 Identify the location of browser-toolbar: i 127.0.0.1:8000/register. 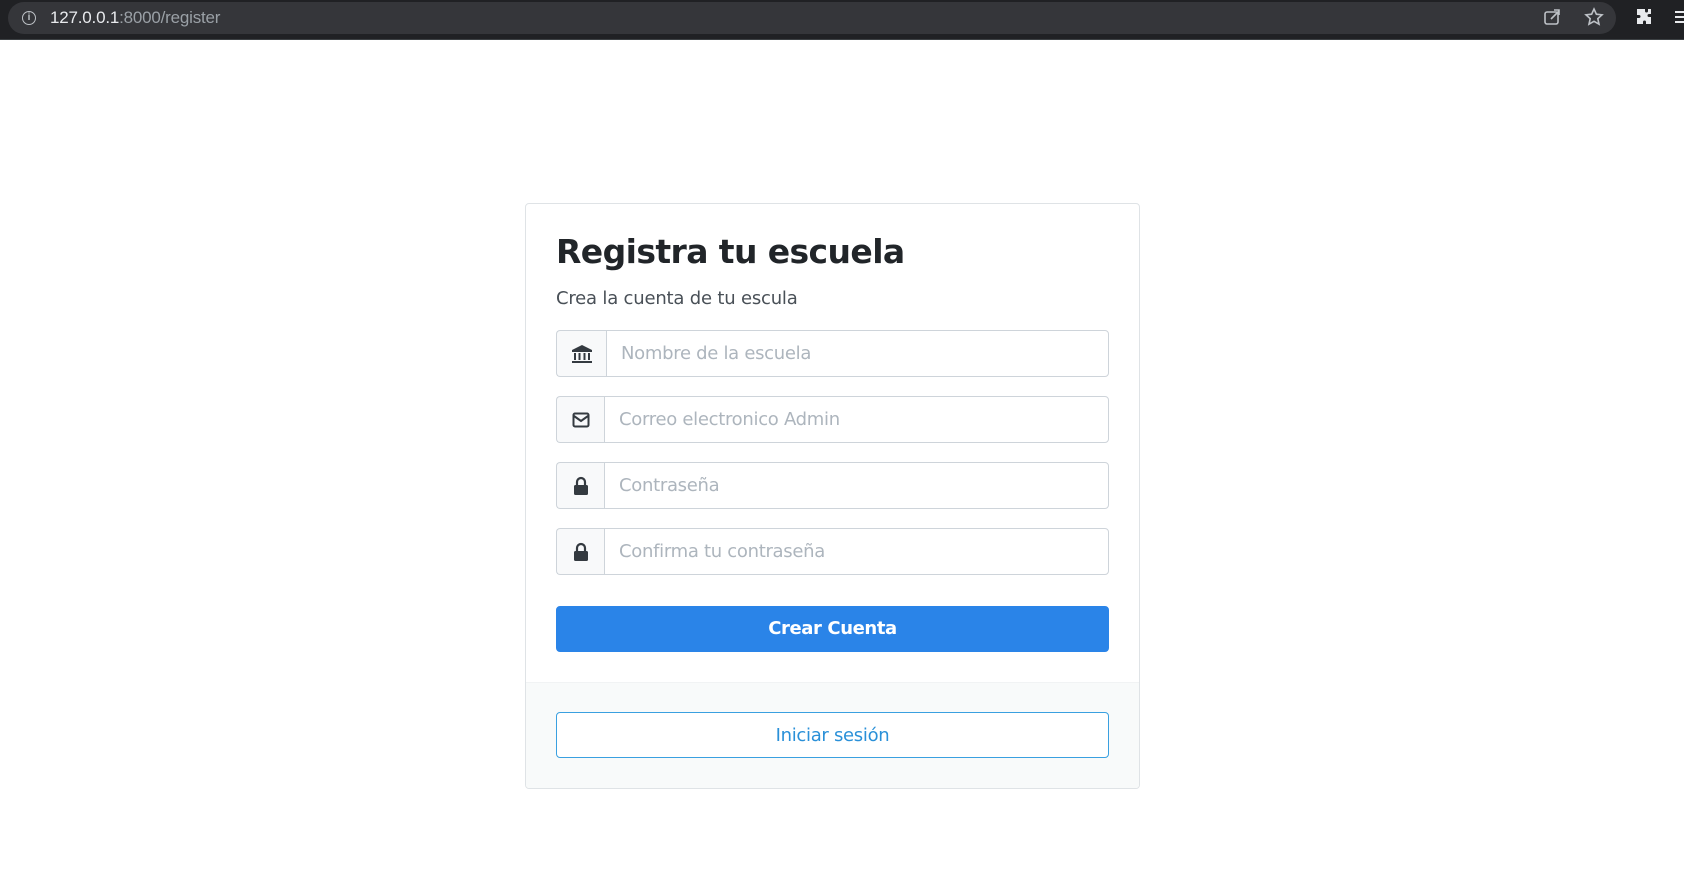
(842, 20).